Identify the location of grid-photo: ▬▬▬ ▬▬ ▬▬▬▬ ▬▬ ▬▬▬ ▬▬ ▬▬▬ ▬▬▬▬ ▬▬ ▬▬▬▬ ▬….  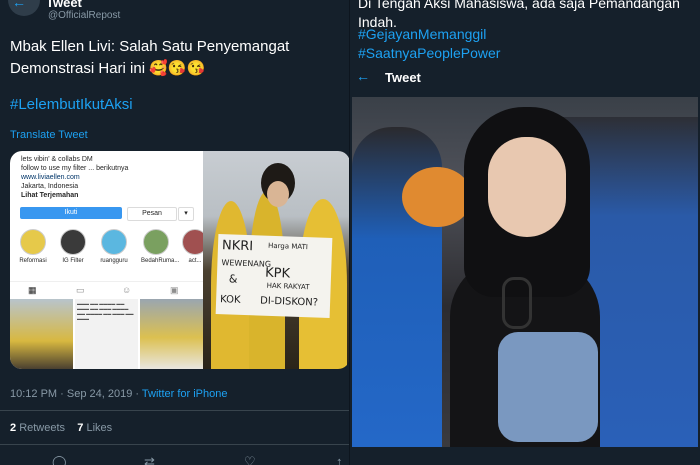
(106, 334).